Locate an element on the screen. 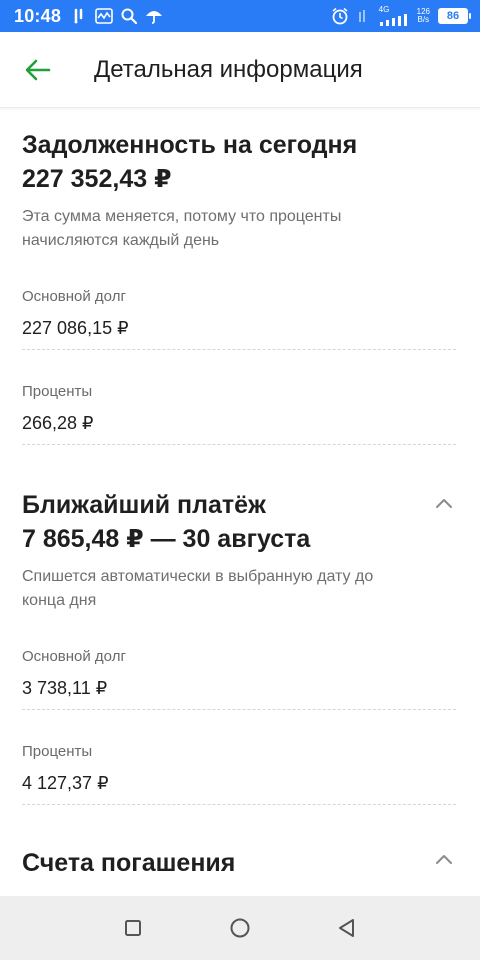  row-value: 266,28 ₽ is located at coordinates (58, 423).